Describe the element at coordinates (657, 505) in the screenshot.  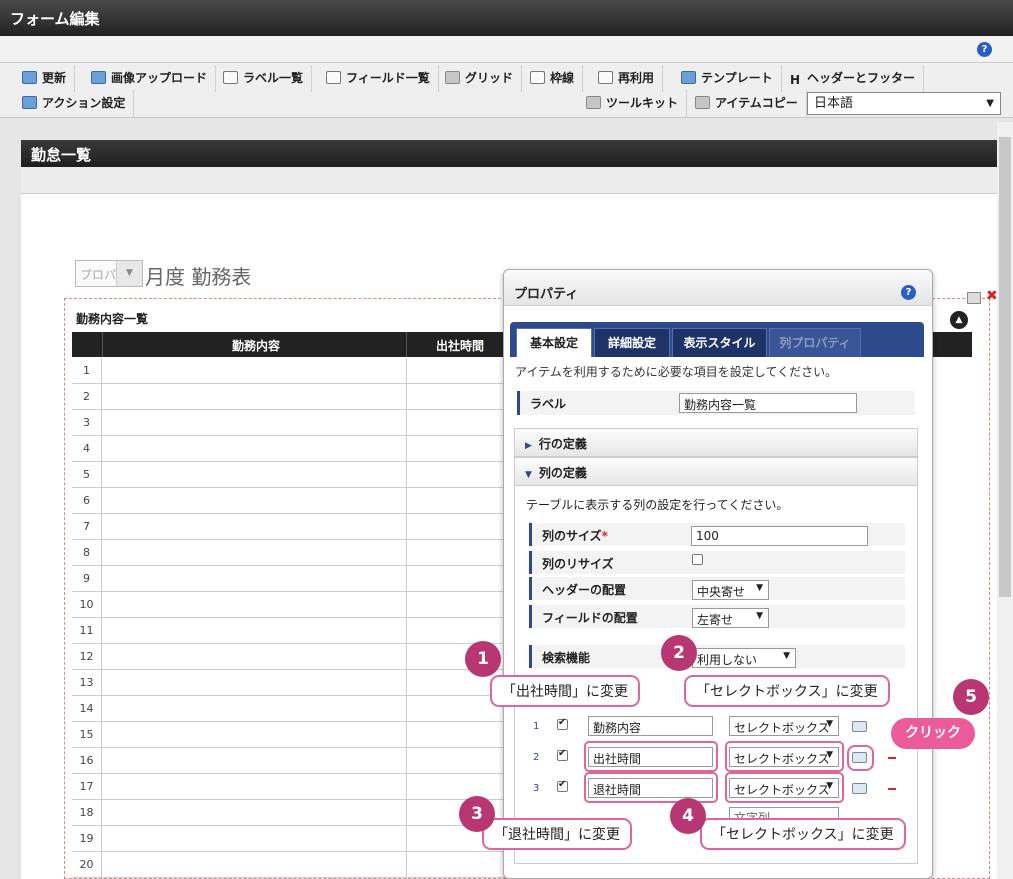
I see `column-definition-description: テーブルに表示する列の設定を行ってください。` at that location.